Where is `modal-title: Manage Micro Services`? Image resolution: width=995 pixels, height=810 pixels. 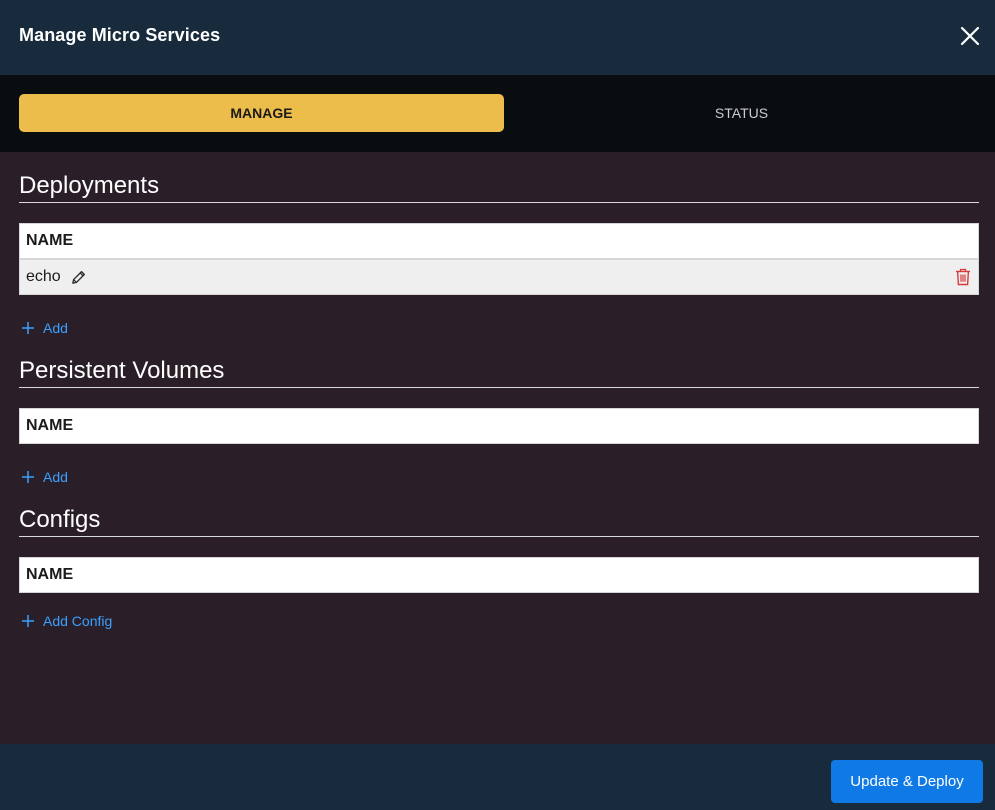
modal-title: Manage Micro Services is located at coordinates (120, 35).